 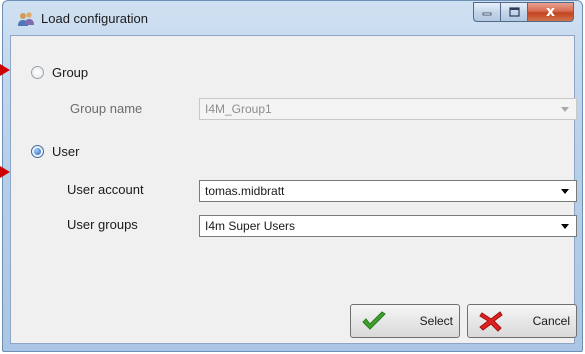 I want to click on maximize-icon, so click(x=514, y=12).